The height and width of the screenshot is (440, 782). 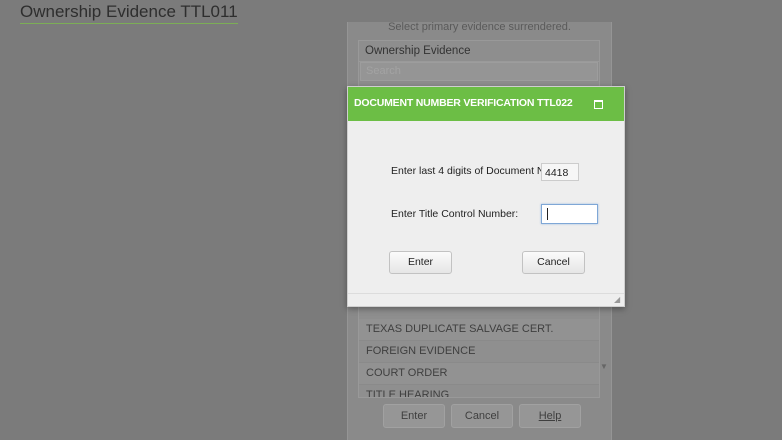 I want to click on dialog-enter-button: Enter, so click(x=420, y=262).